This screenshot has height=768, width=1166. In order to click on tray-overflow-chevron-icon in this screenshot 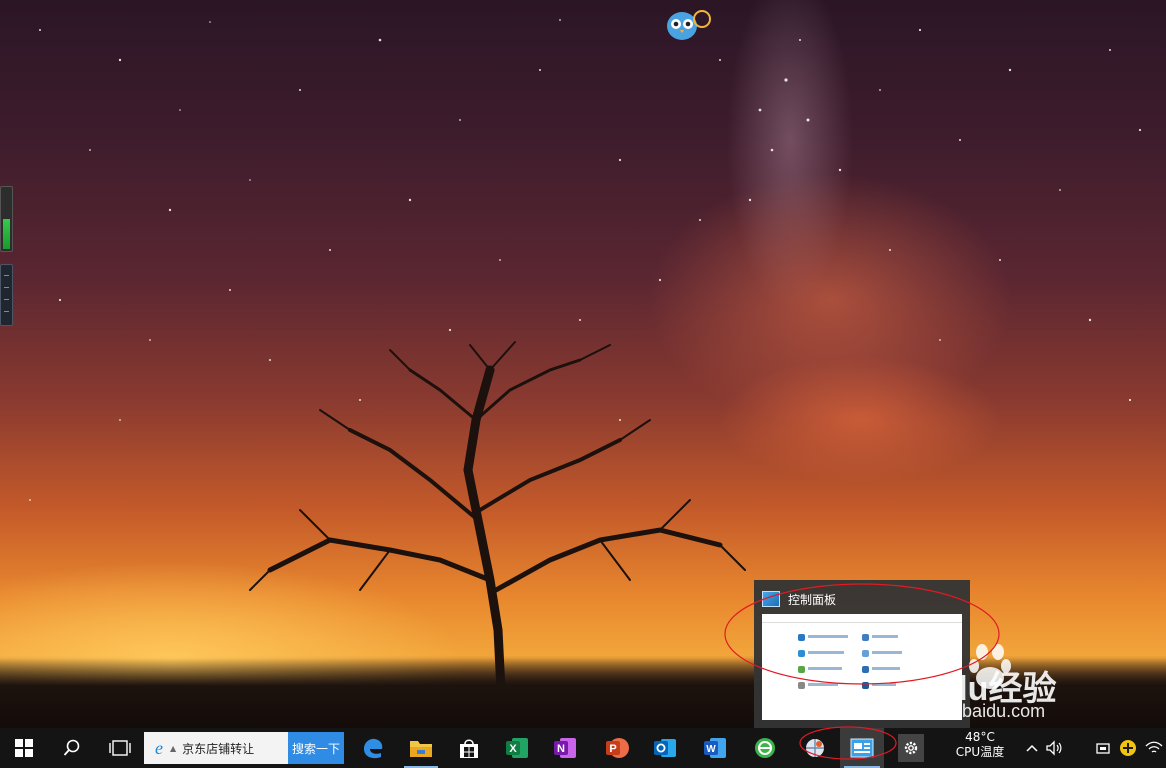, I will do `click(1032, 748)`.